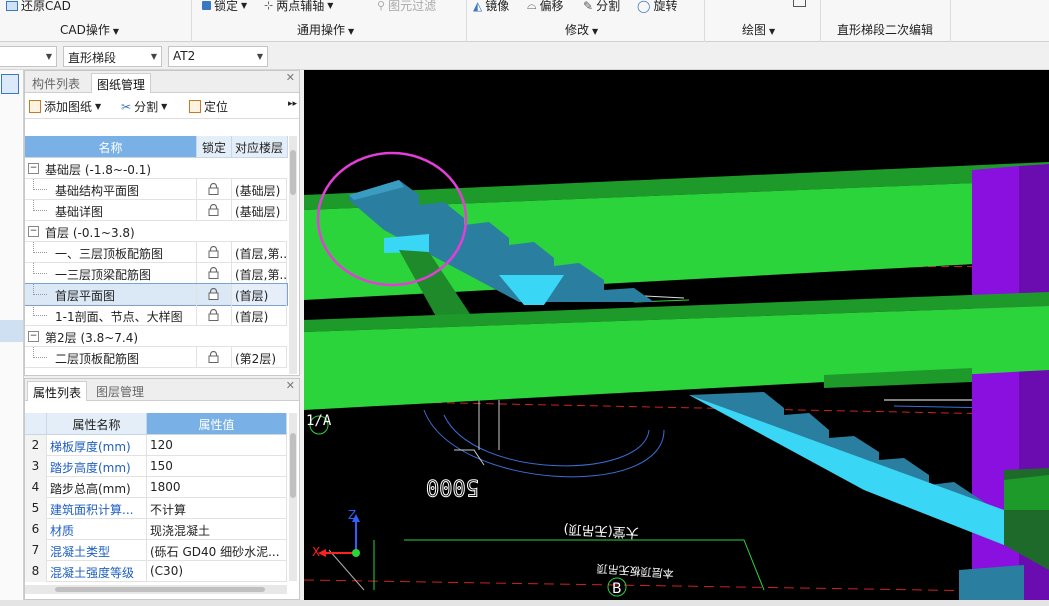 The height and width of the screenshot is (606, 1049). Describe the element at coordinates (217, 508) in the screenshot. I see `property-value: 不计算` at that location.